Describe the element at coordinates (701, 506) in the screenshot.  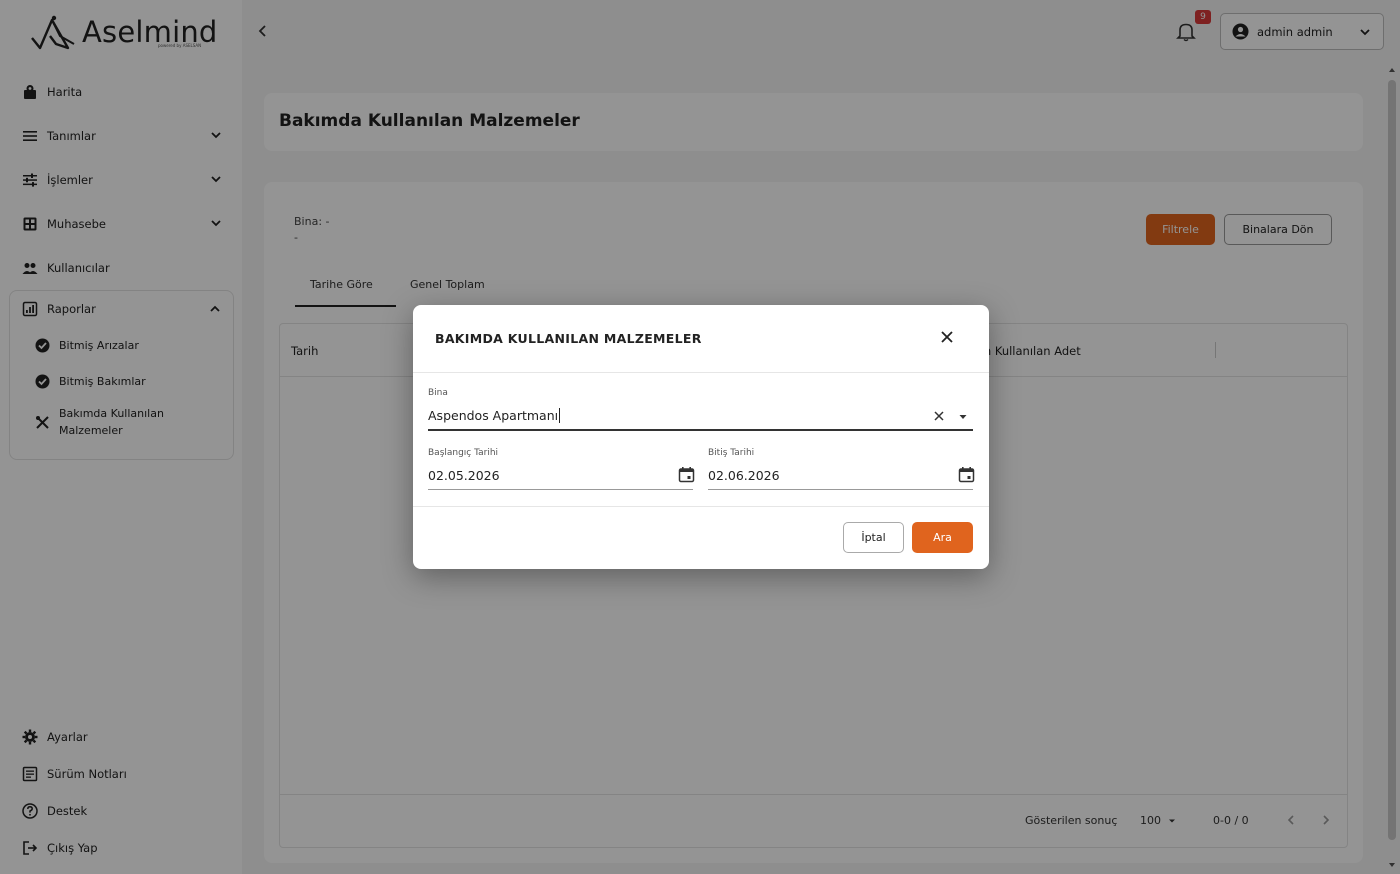
I see `dialog-divider-bottom` at that location.